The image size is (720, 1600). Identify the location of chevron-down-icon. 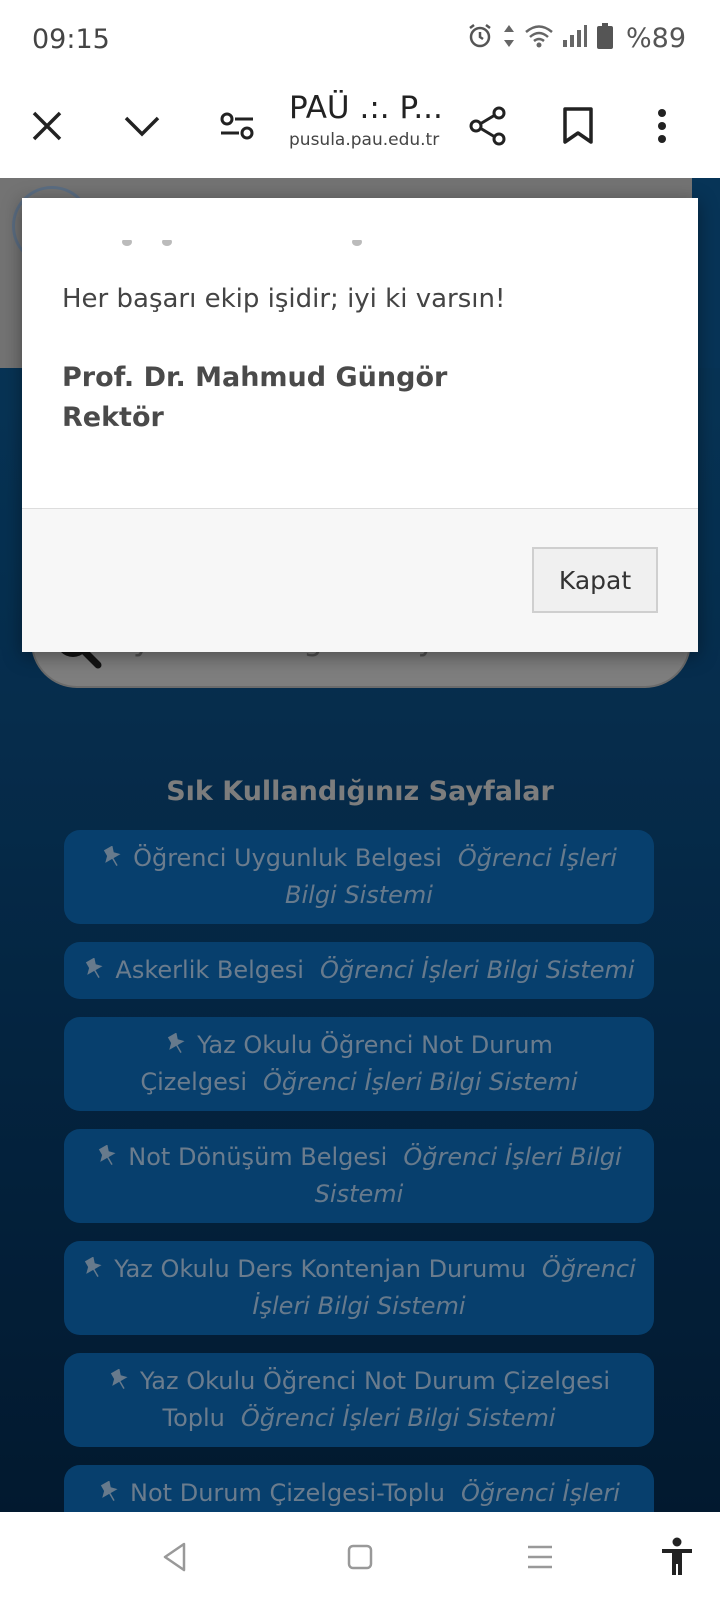
(142, 126).